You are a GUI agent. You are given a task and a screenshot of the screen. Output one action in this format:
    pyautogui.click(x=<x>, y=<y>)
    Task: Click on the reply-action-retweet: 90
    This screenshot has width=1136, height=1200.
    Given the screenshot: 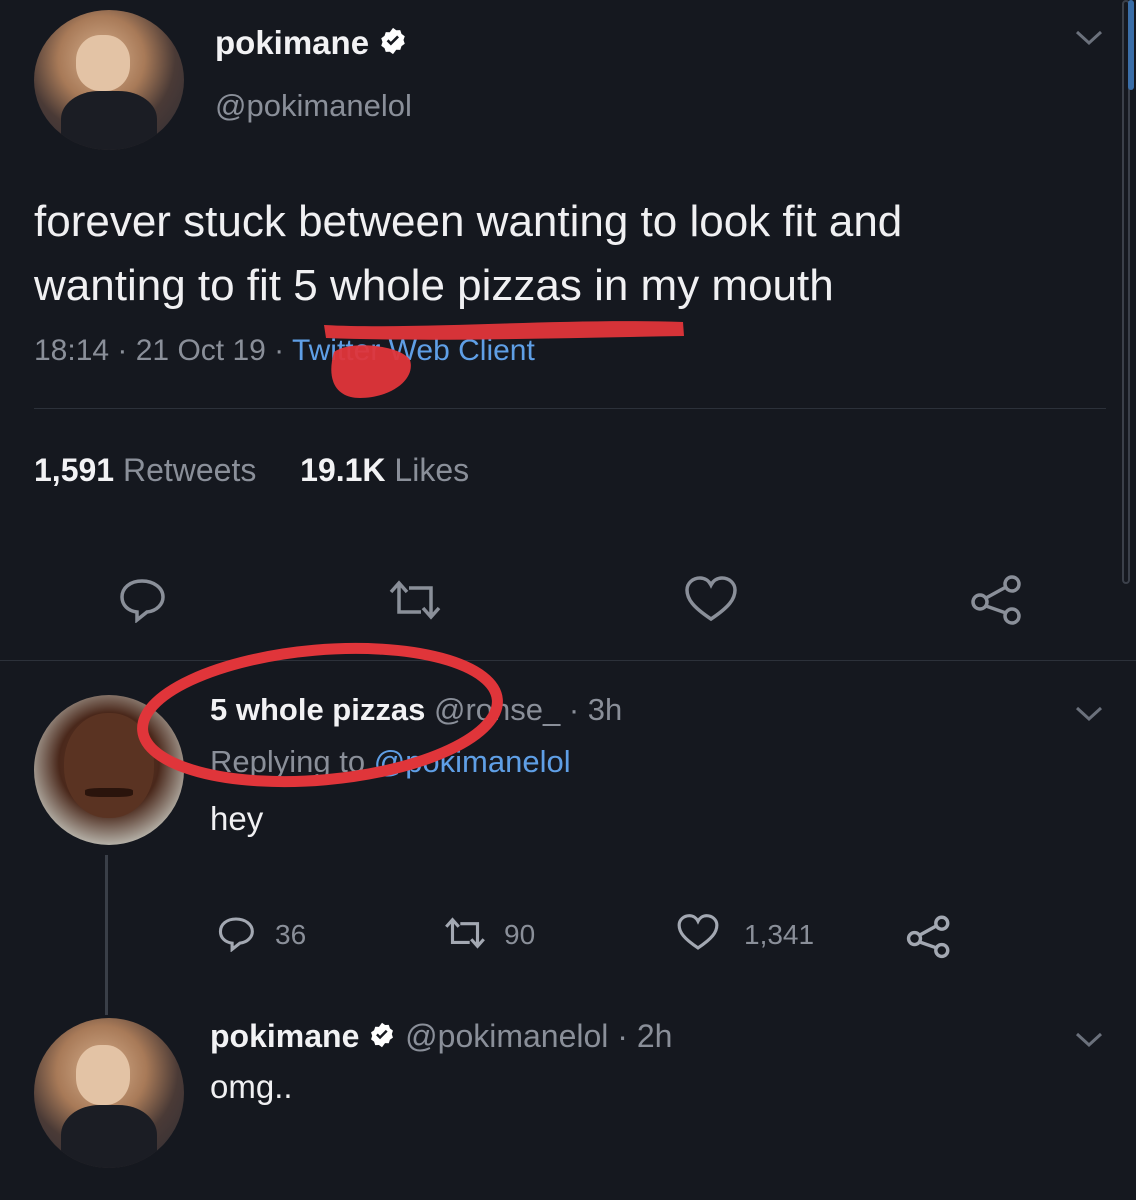 What is the action you would take?
    pyautogui.click(x=487, y=935)
    